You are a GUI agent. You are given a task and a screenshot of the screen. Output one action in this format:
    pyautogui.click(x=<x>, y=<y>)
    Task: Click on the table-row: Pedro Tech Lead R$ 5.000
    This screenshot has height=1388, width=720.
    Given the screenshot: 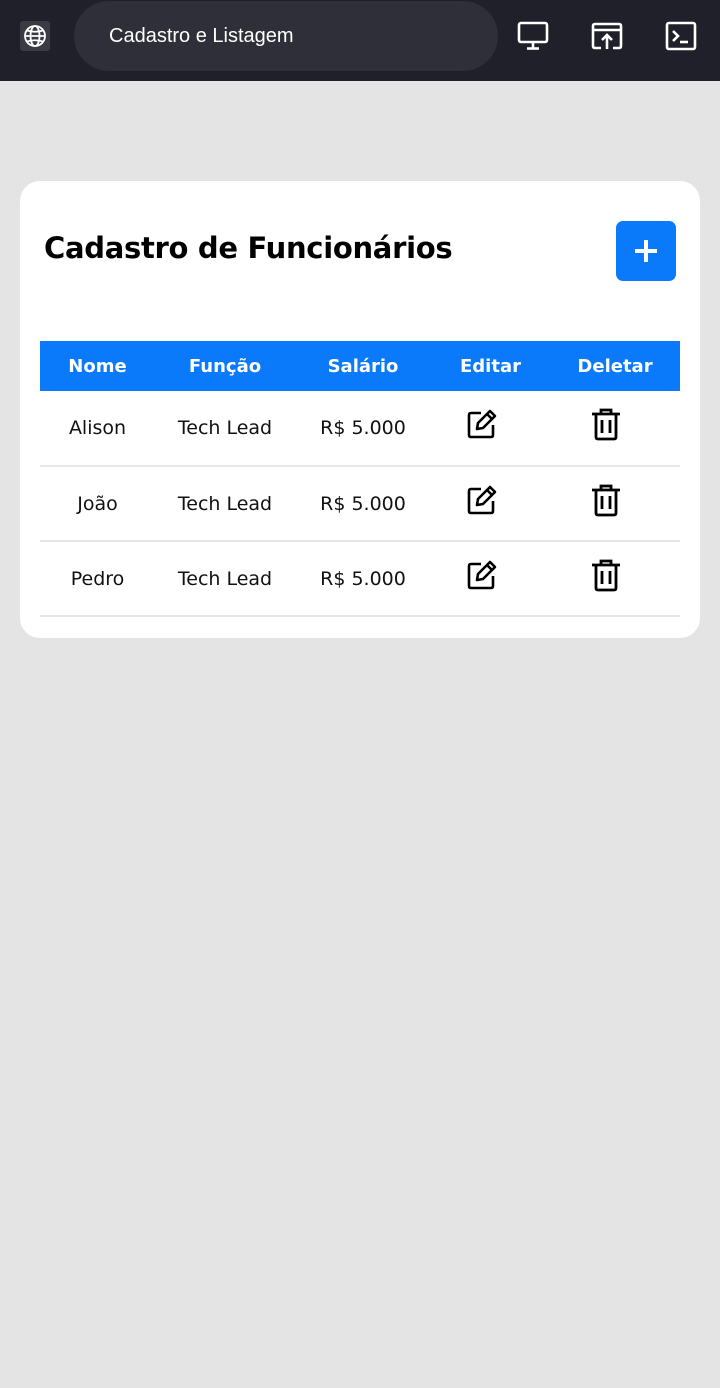 What is the action you would take?
    pyautogui.click(x=360, y=578)
    